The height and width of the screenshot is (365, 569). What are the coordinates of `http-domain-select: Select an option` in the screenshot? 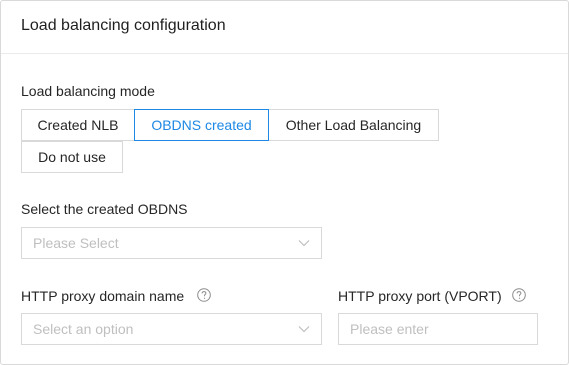 It's located at (171, 329).